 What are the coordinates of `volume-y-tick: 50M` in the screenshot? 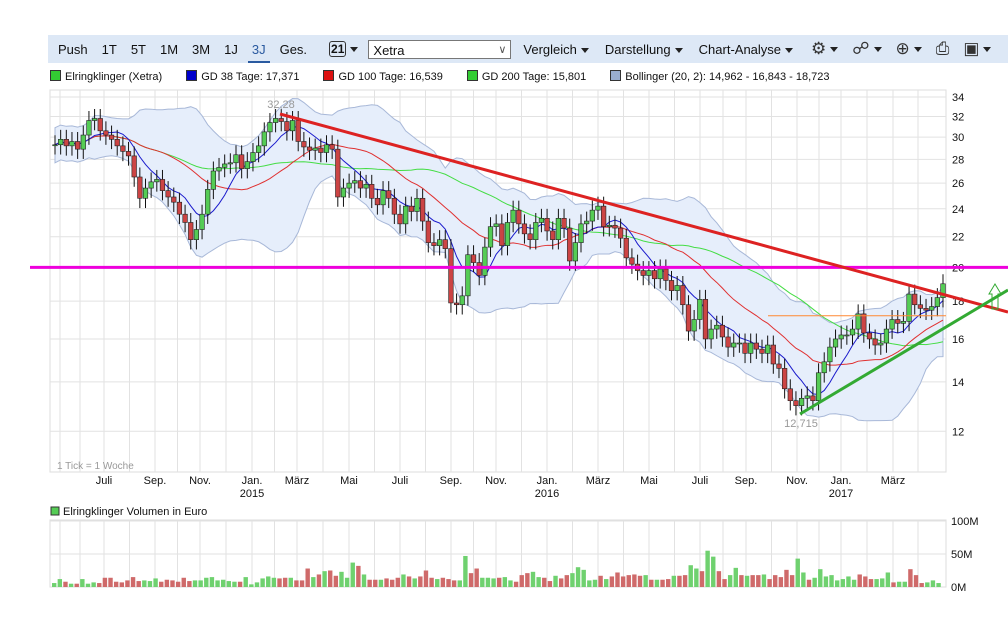 It's located at (961, 555).